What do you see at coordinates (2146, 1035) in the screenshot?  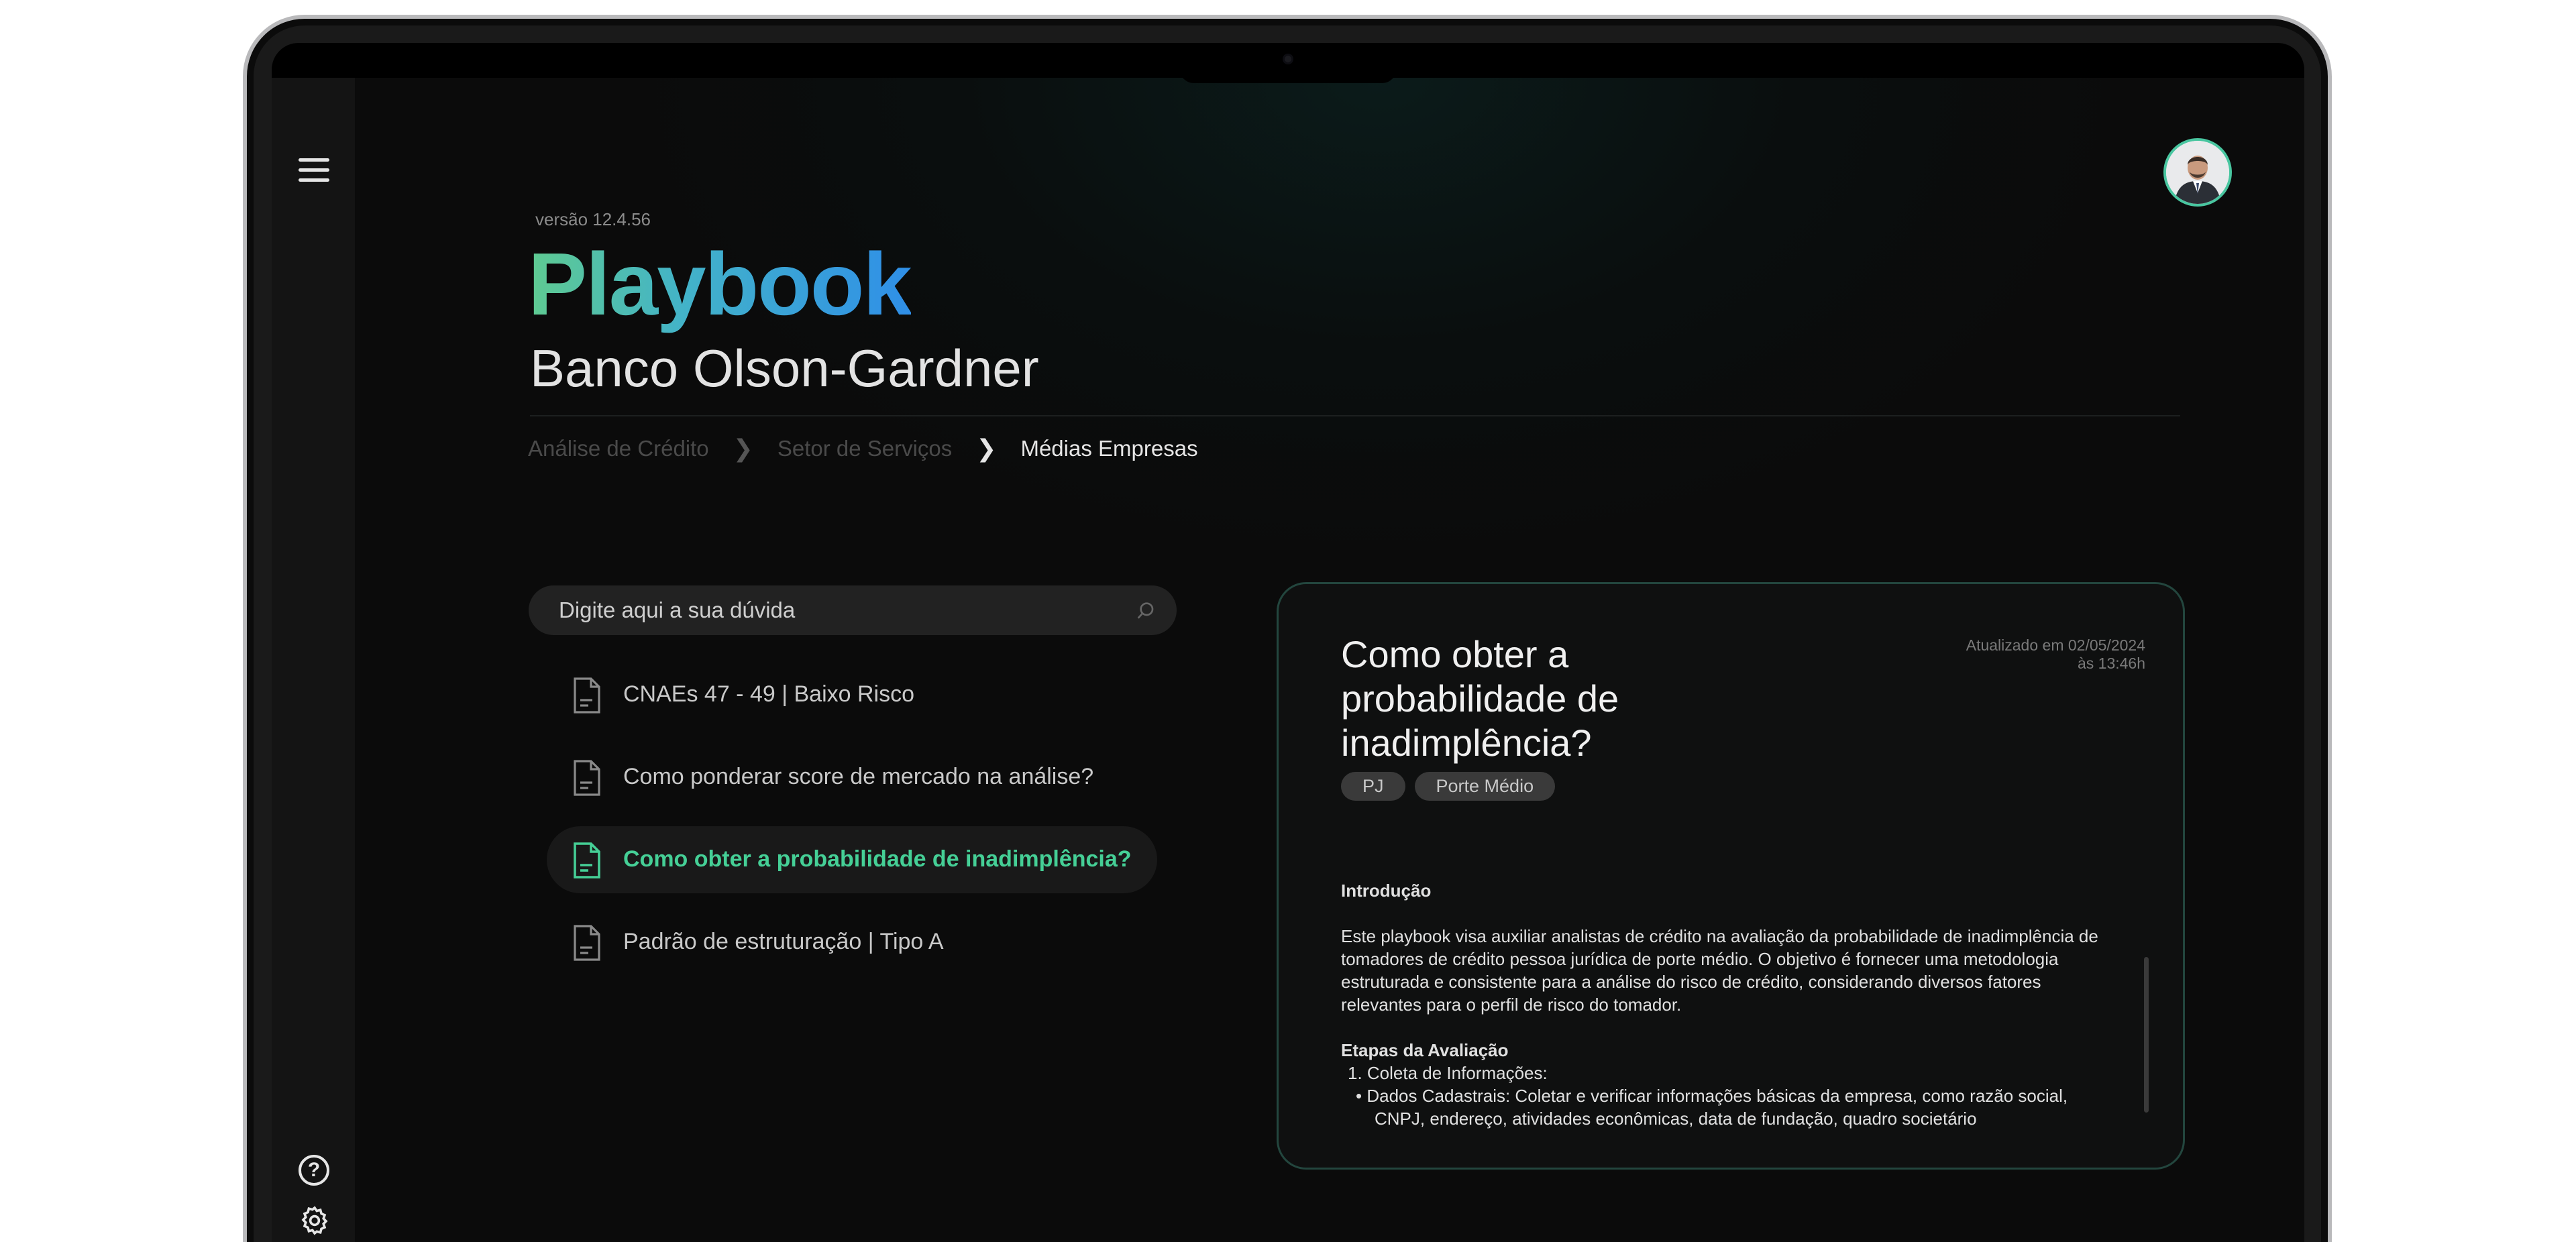 I see `card-scrollbar` at bounding box center [2146, 1035].